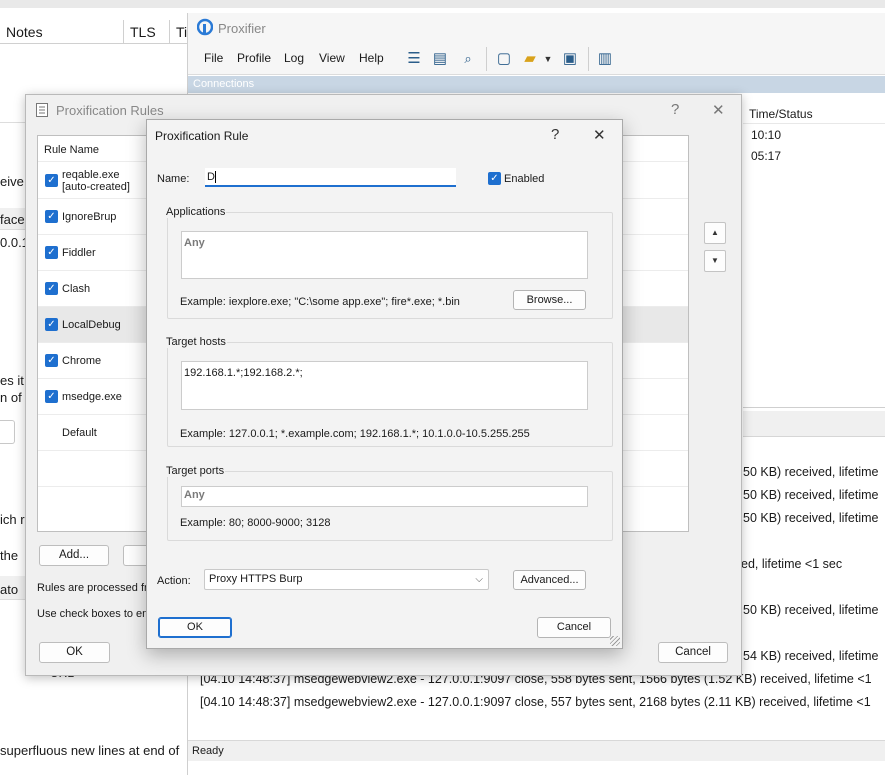 This screenshot has height=775, width=885. I want to click on bg-text: the, so click(9, 555).